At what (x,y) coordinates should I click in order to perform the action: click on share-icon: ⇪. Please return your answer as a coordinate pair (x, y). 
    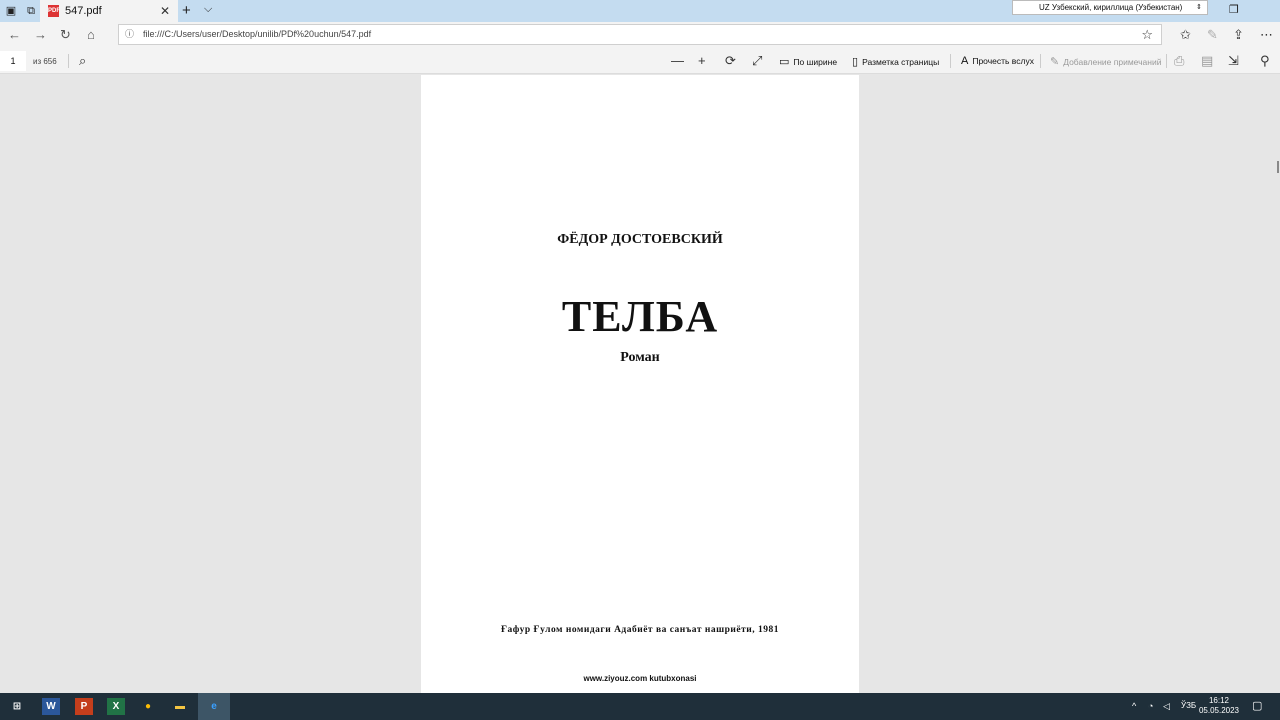
    Looking at the image, I should click on (1238, 35).